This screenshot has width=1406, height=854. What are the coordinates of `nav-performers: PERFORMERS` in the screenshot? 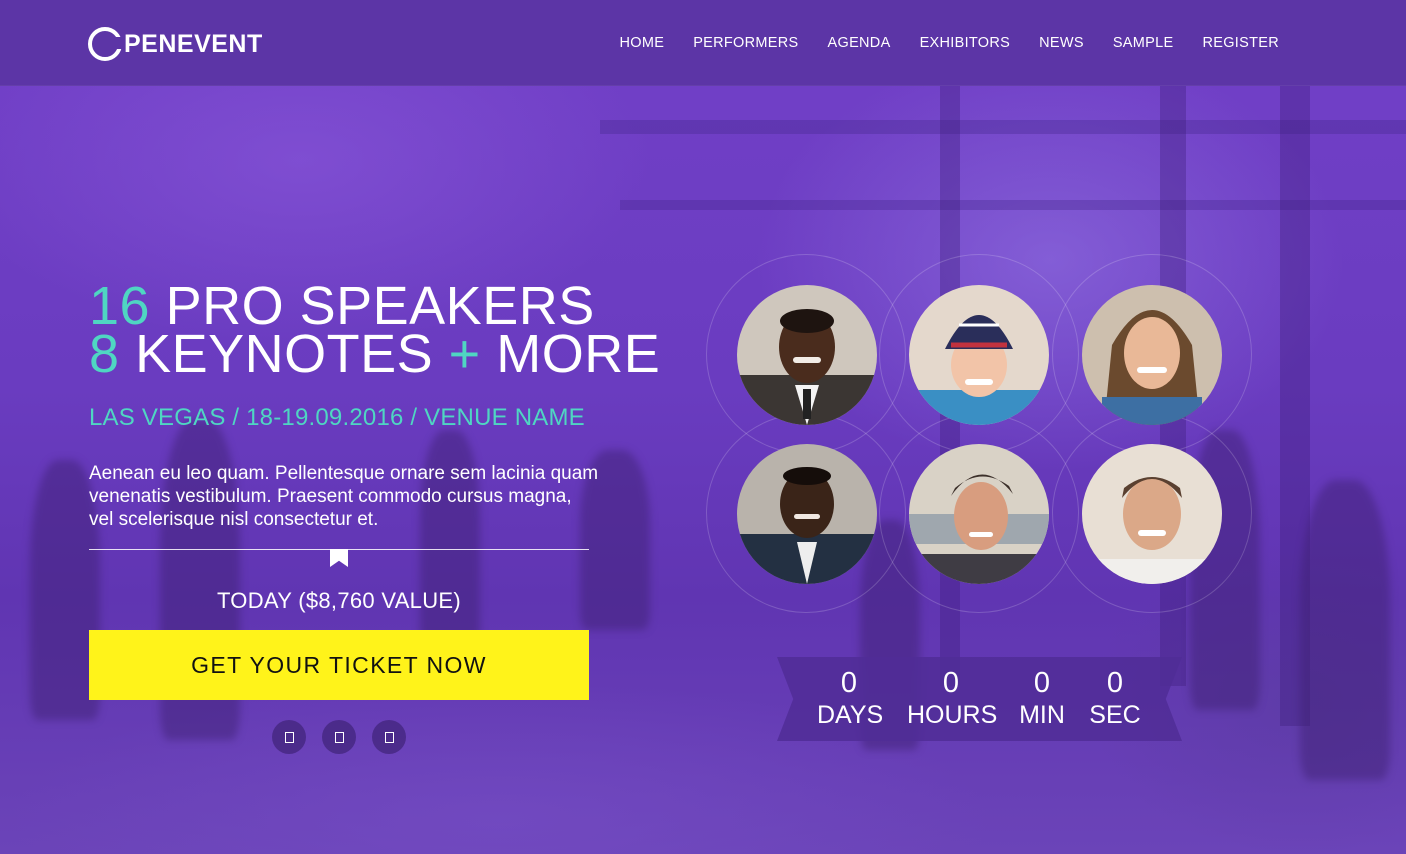 It's located at (745, 43).